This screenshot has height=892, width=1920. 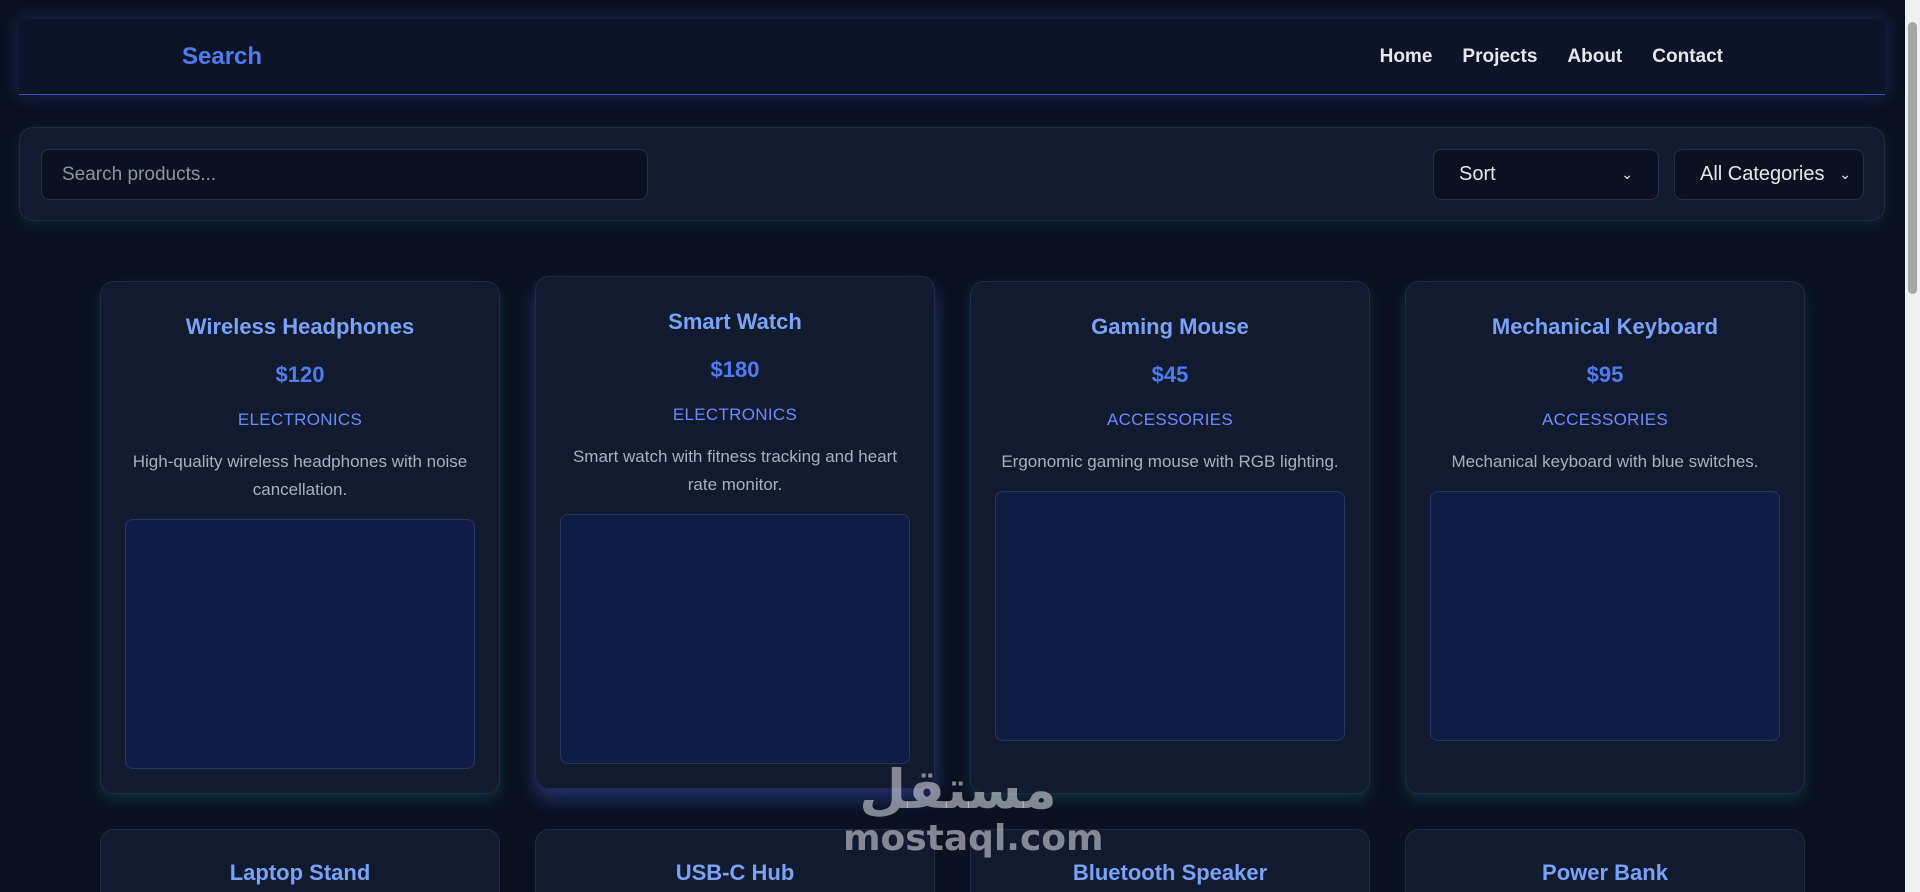 What do you see at coordinates (1605, 461) in the screenshot?
I see `product-description: Mechanical keyboard with blue switches.` at bounding box center [1605, 461].